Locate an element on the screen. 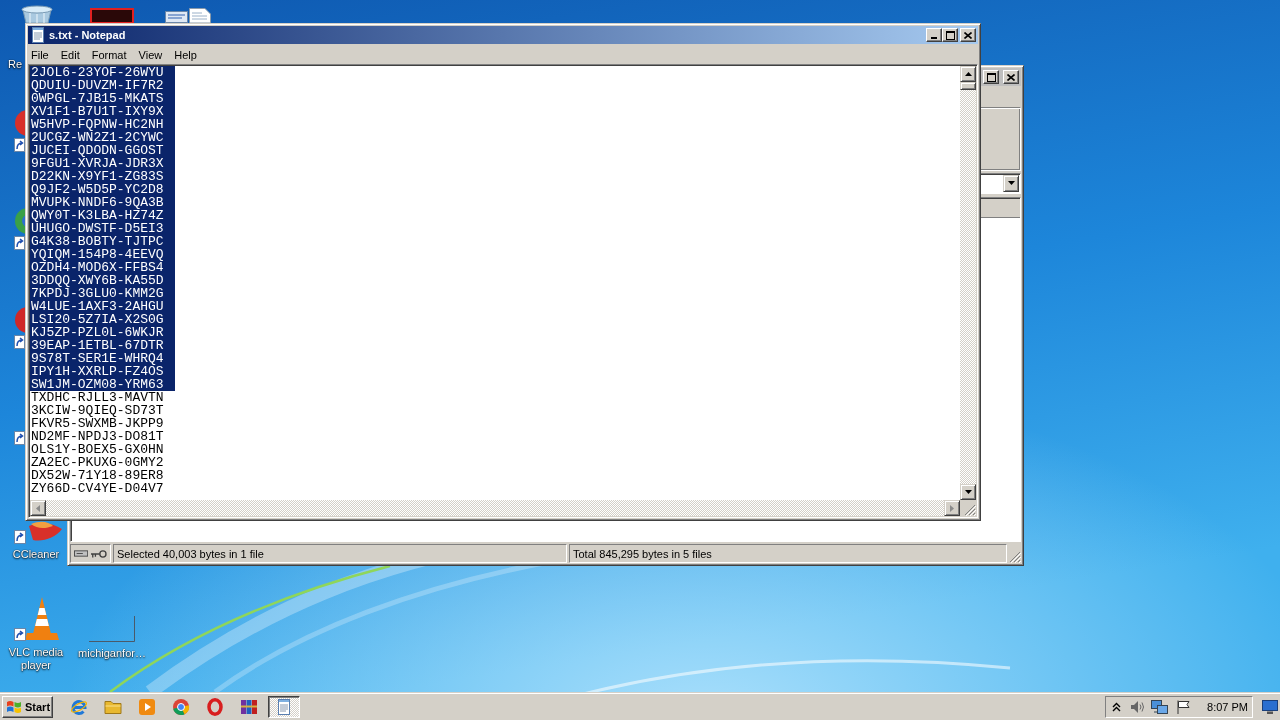  document-icon is located at coordinates (188, 15).